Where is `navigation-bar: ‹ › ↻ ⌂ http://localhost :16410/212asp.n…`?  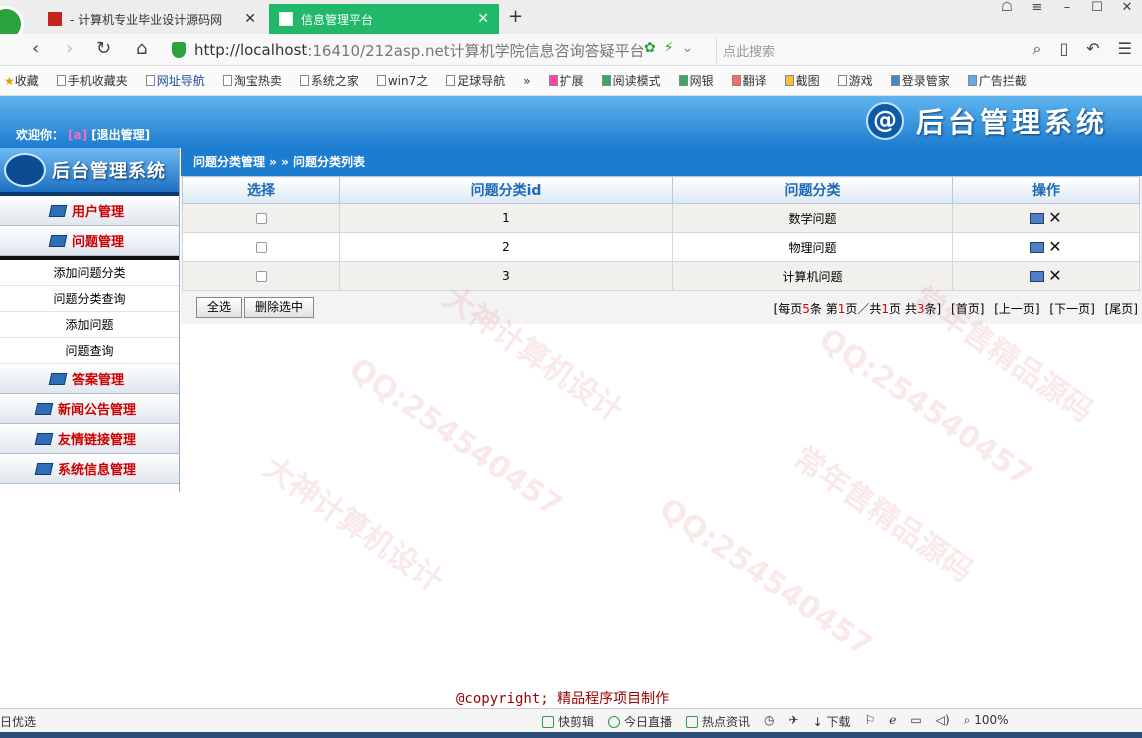 navigation-bar: ‹ › ↻ ⌂ http://localhost :16410/212asp.n… is located at coordinates (571, 50).